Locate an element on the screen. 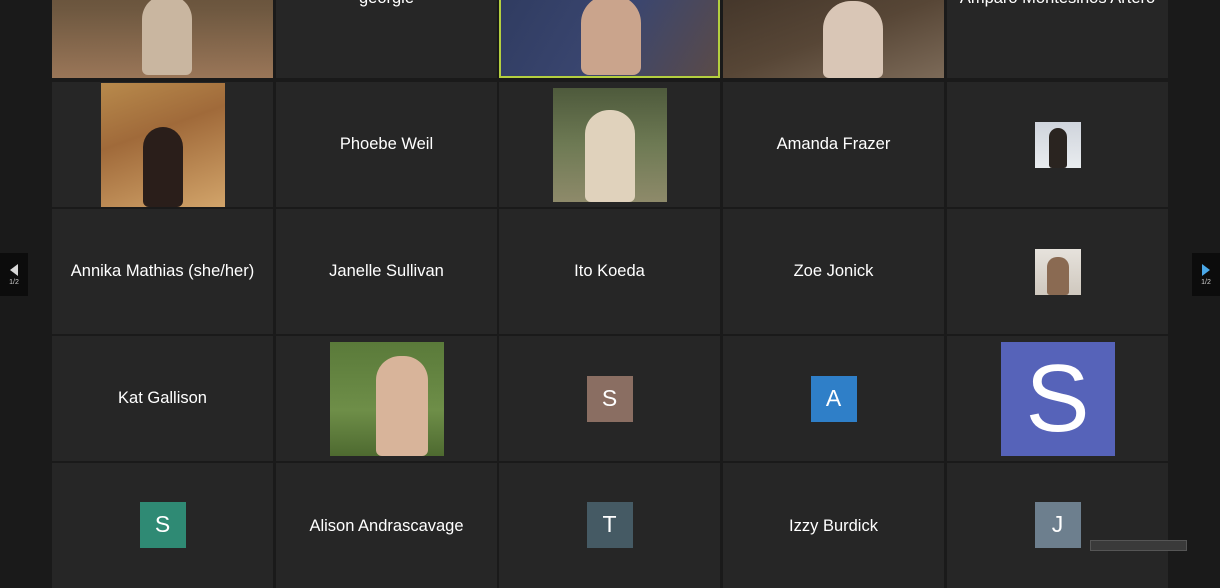  video-tile: Phoebe Weil is located at coordinates (386, 144).